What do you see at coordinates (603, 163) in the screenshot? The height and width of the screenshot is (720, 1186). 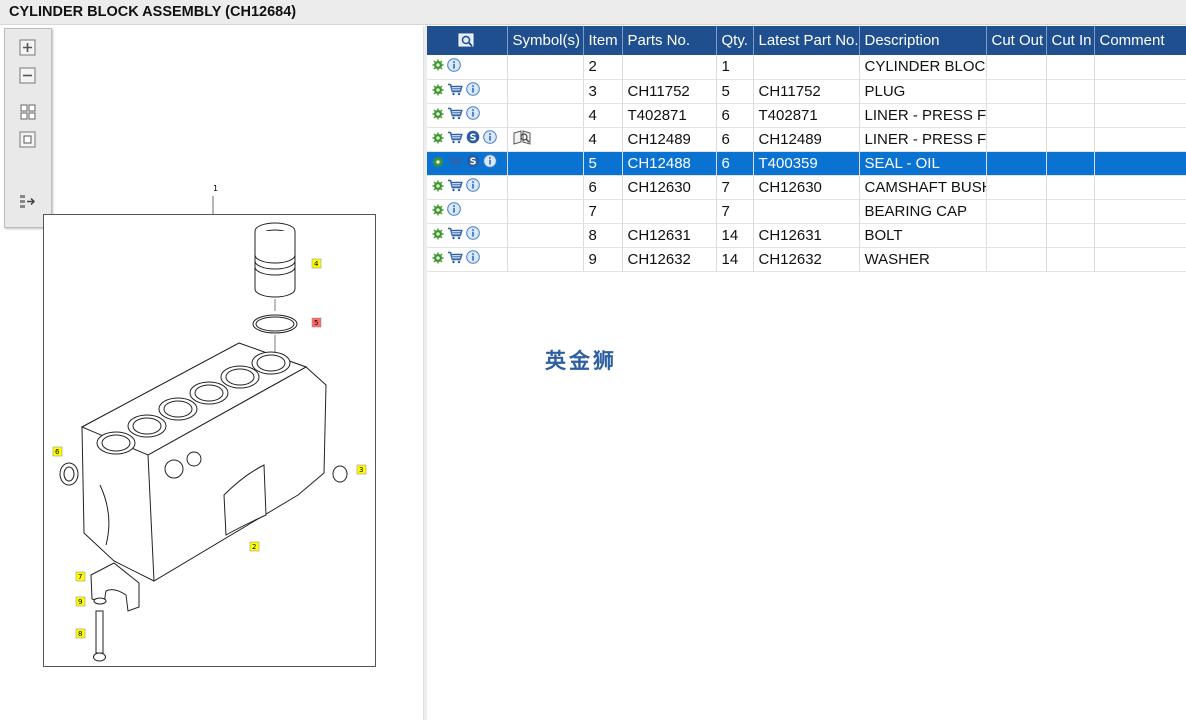 I see `item-cell: 5` at bounding box center [603, 163].